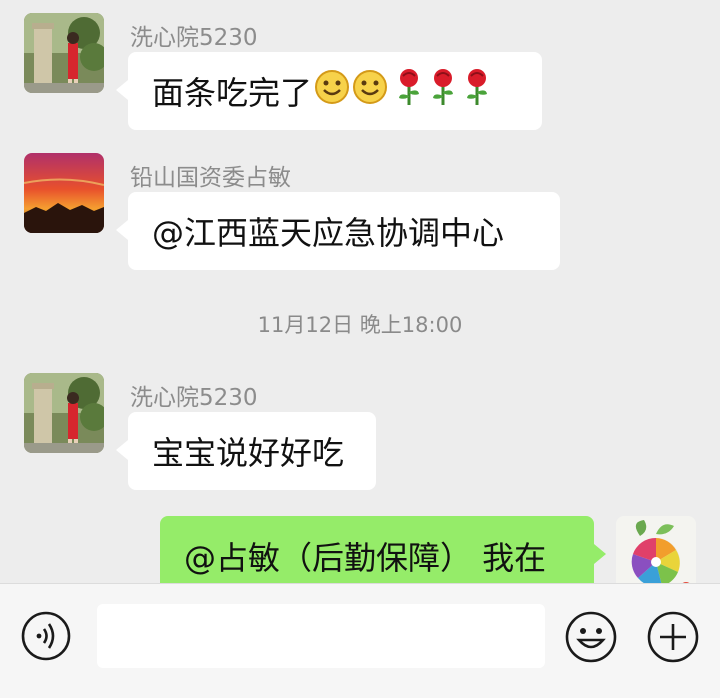  What do you see at coordinates (328, 233) in the screenshot?
I see `message-text: @江西蓝天应急协调中心` at bounding box center [328, 233].